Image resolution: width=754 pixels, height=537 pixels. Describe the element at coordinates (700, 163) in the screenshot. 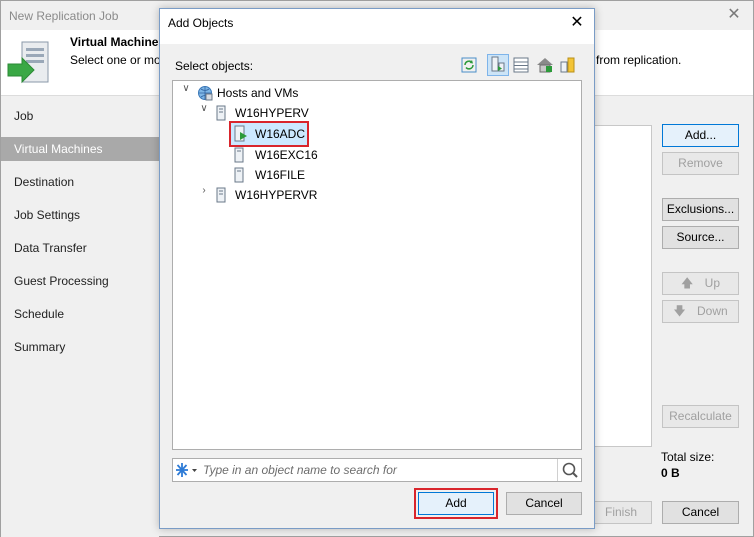

I see `remove-button: Remove` at that location.